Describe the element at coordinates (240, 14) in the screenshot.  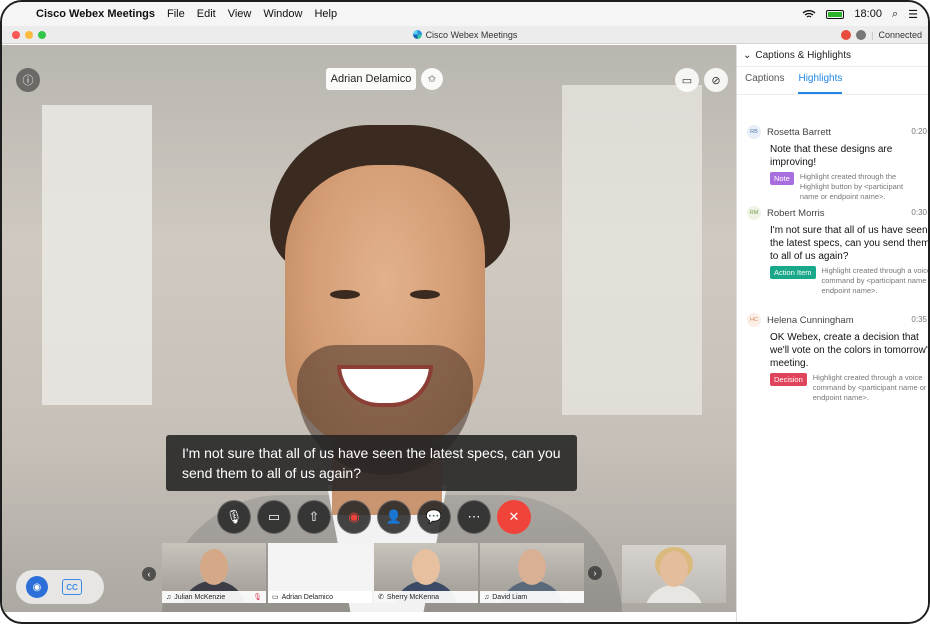
I see `menu-view: View` at that location.